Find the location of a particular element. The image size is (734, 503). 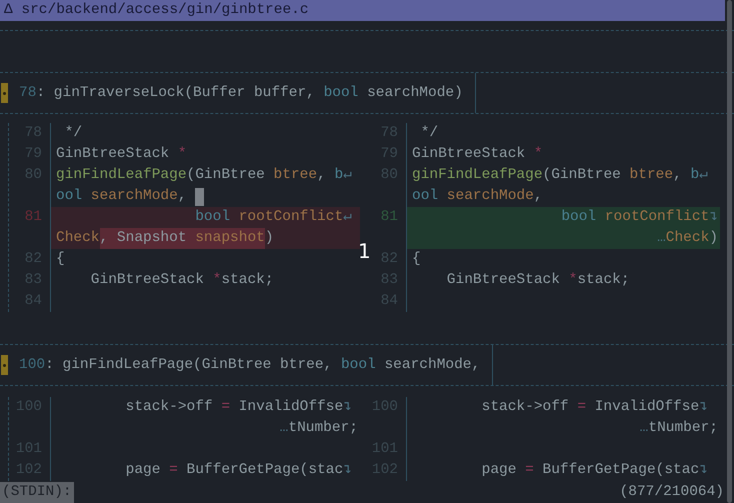

overlay-number: 1 is located at coordinates (364, 251).